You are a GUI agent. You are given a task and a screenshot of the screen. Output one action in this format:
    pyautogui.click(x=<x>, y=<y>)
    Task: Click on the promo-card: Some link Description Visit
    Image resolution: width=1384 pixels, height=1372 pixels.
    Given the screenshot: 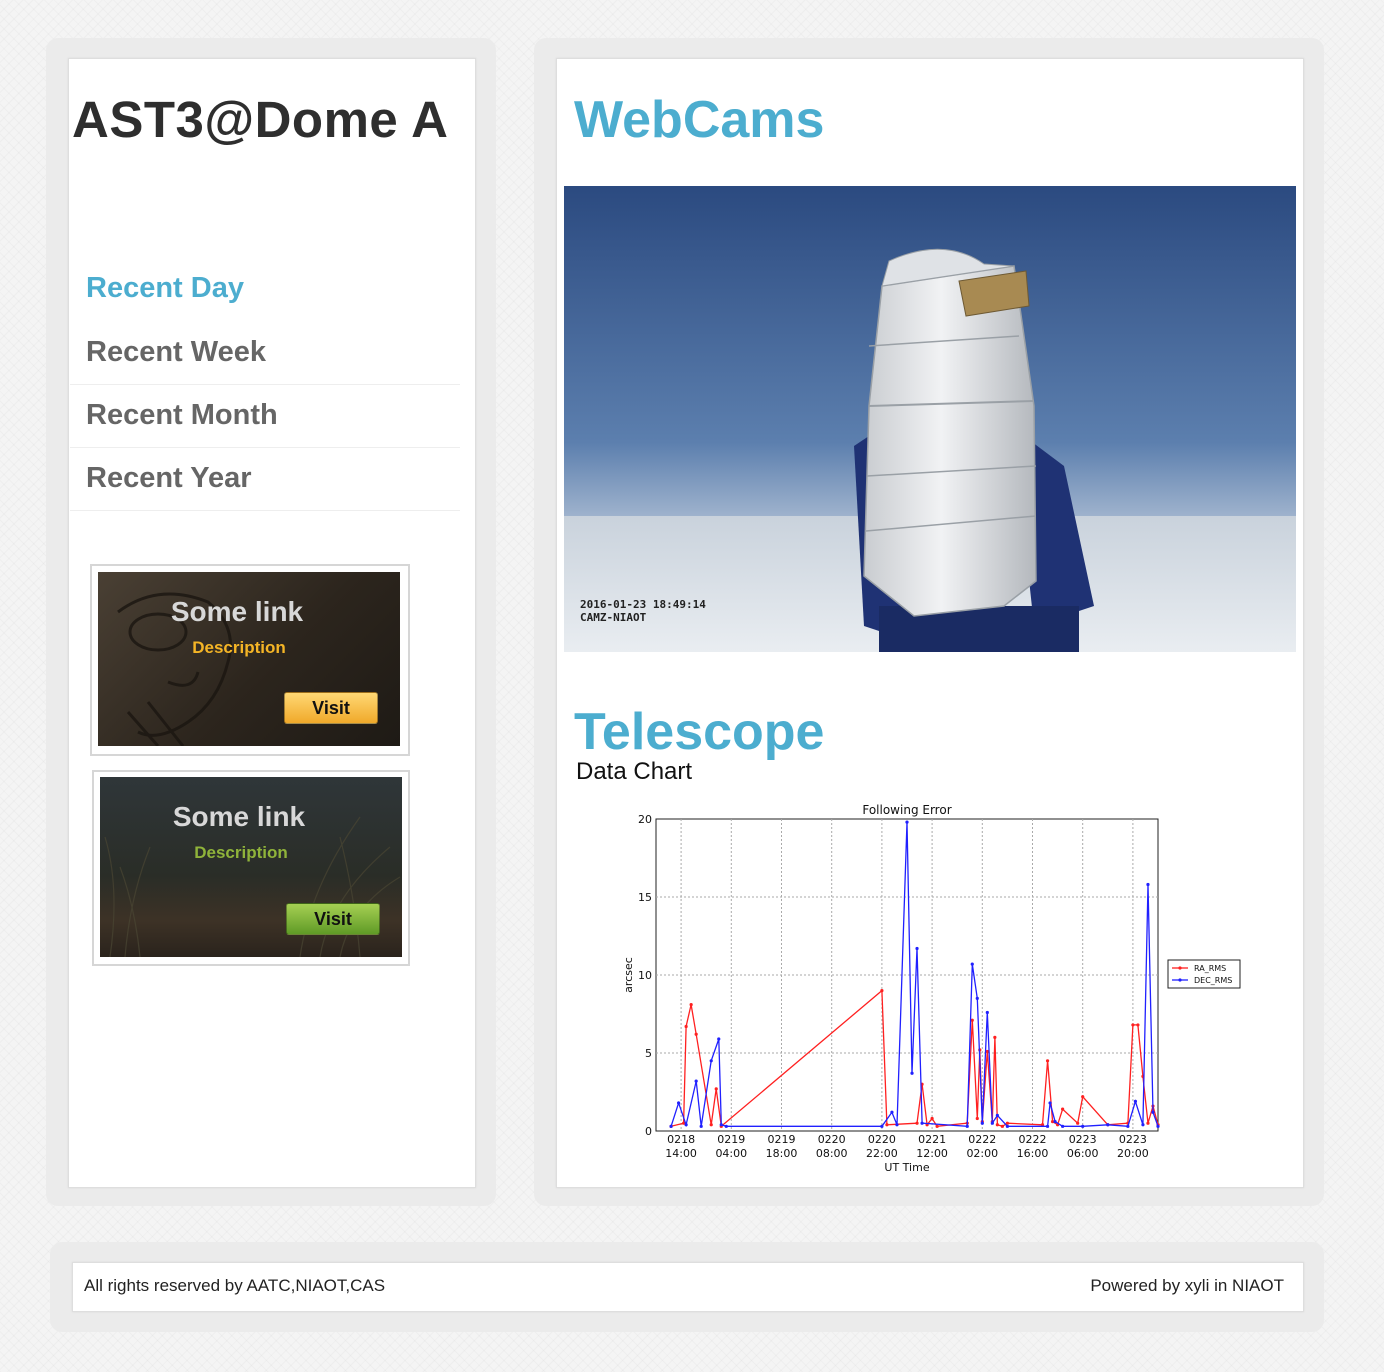 What is the action you would take?
    pyautogui.click(x=250, y=660)
    